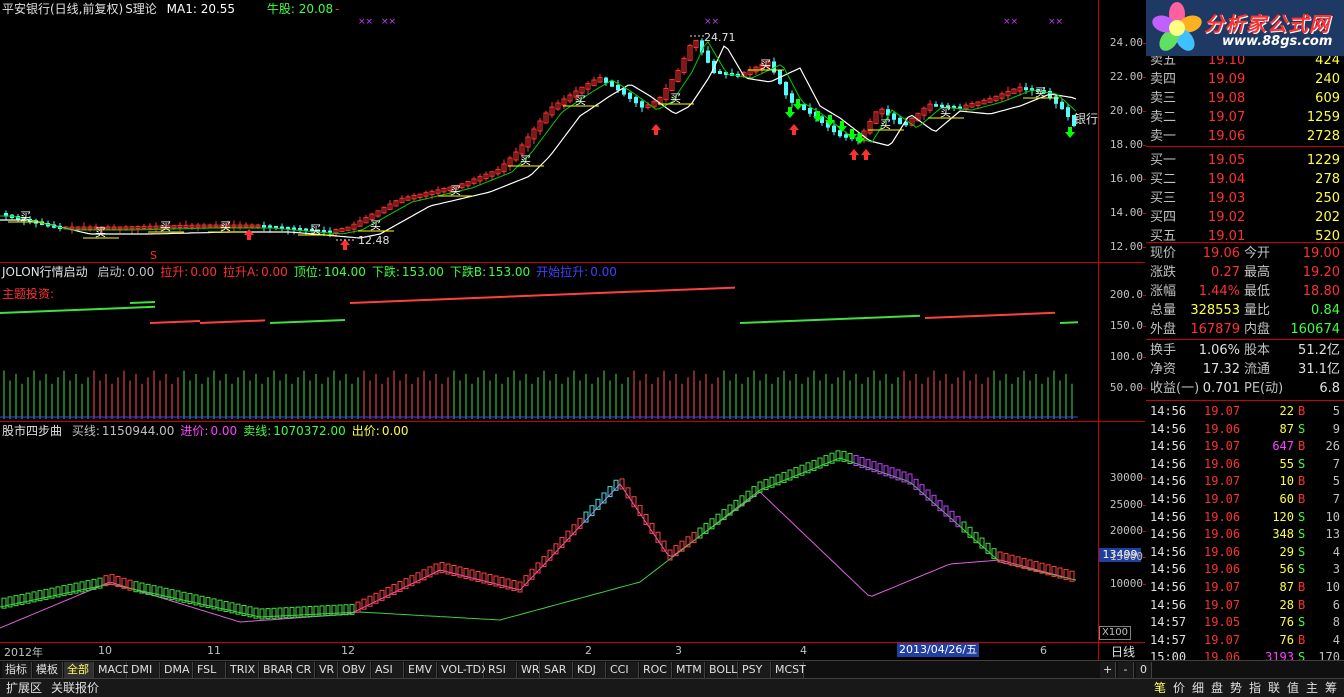  I want to click on tick-side: B, so click(1302, 411).